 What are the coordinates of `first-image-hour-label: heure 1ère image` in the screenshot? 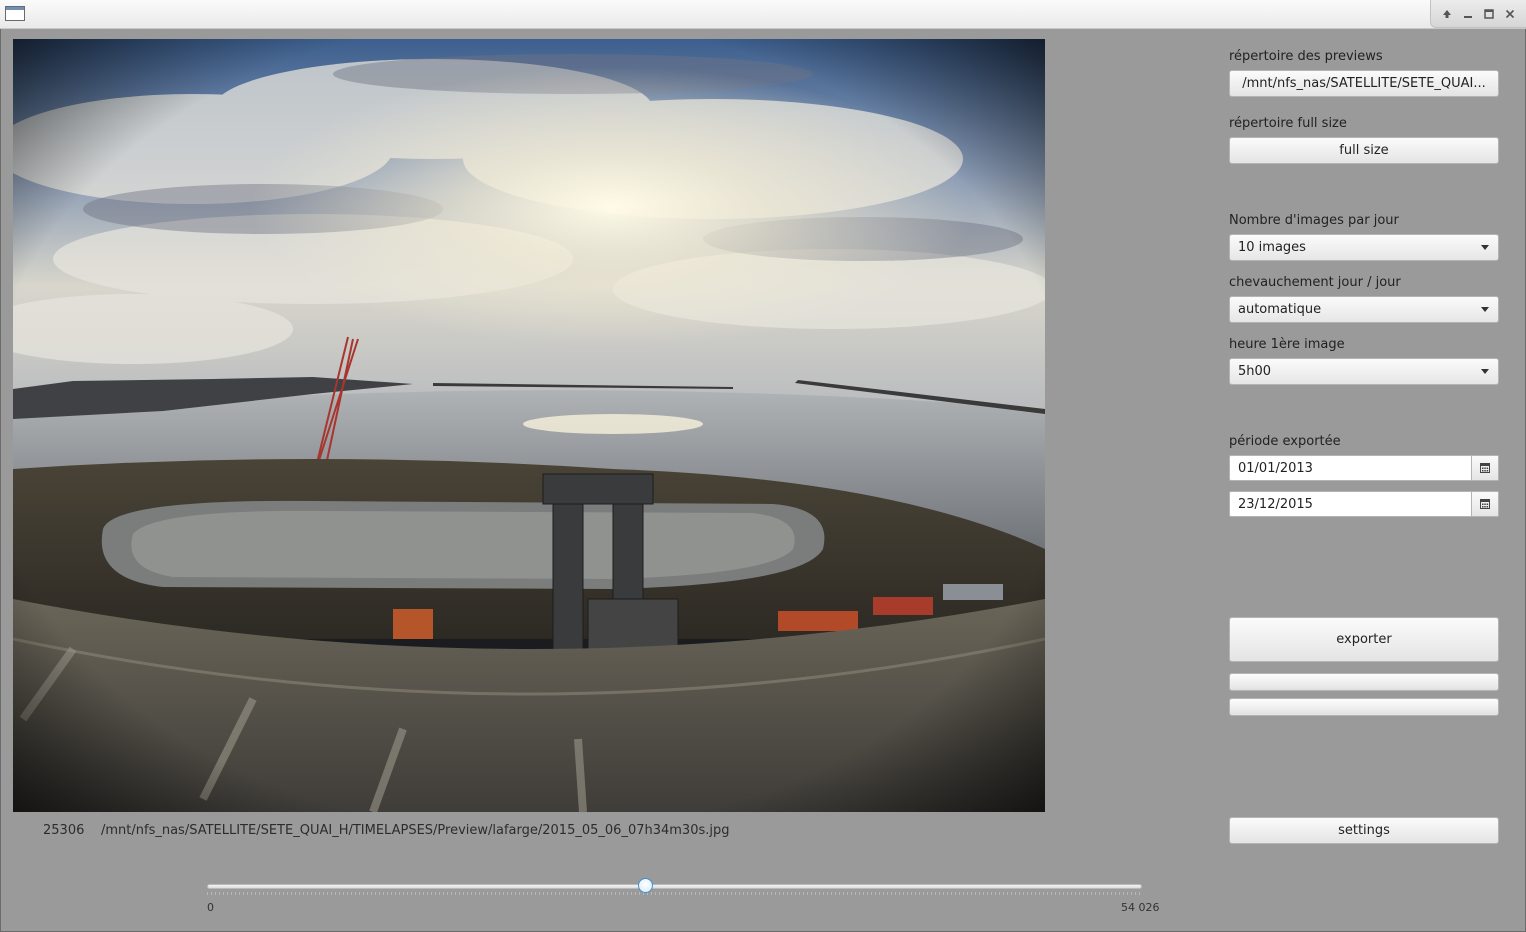 It's located at (1287, 344).